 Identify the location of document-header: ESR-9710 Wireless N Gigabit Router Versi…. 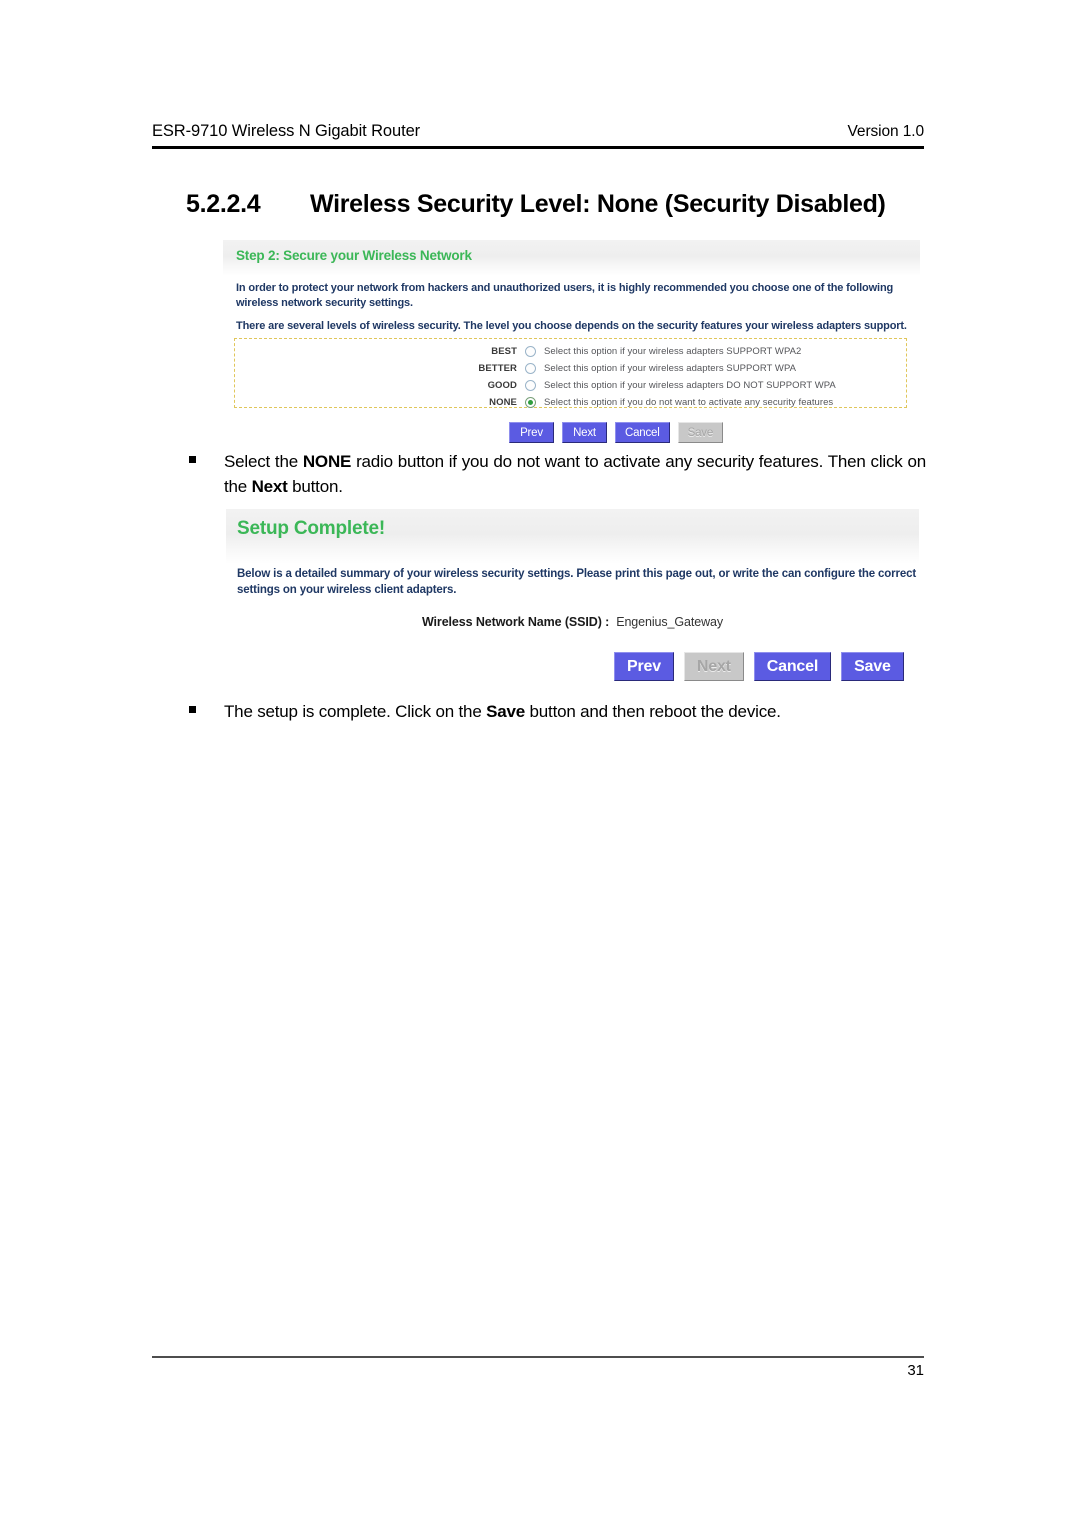
(538, 131).